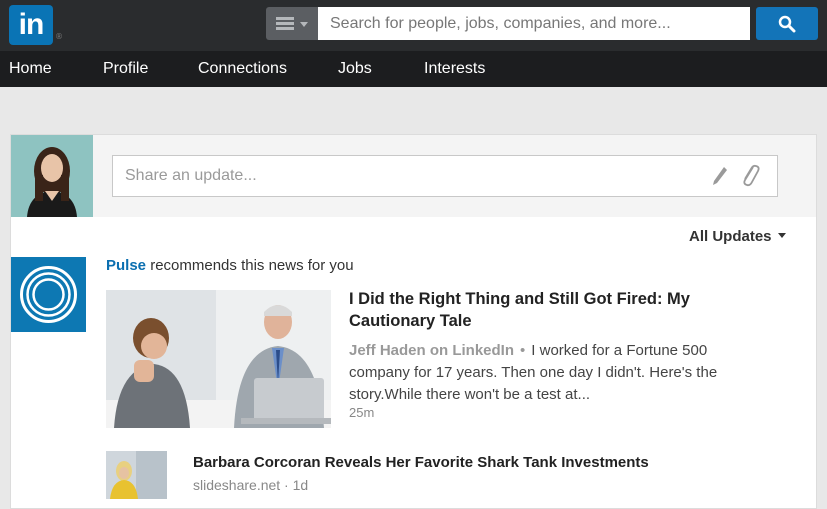 Image resolution: width=827 pixels, height=509 pixels. What do you see at coordinates (720, 176) in the screenshot?
I see `pencil-icon` at bounding box center [720, 176].